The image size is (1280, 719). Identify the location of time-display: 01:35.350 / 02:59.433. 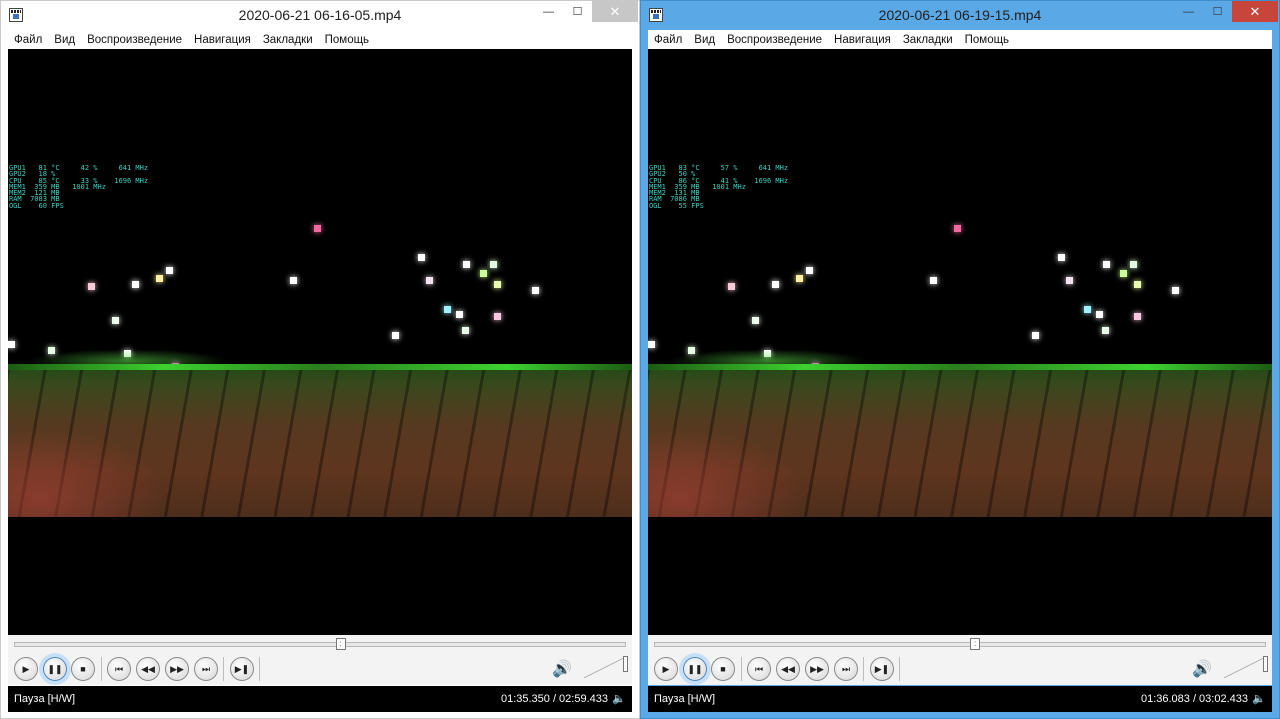
(554, 699).